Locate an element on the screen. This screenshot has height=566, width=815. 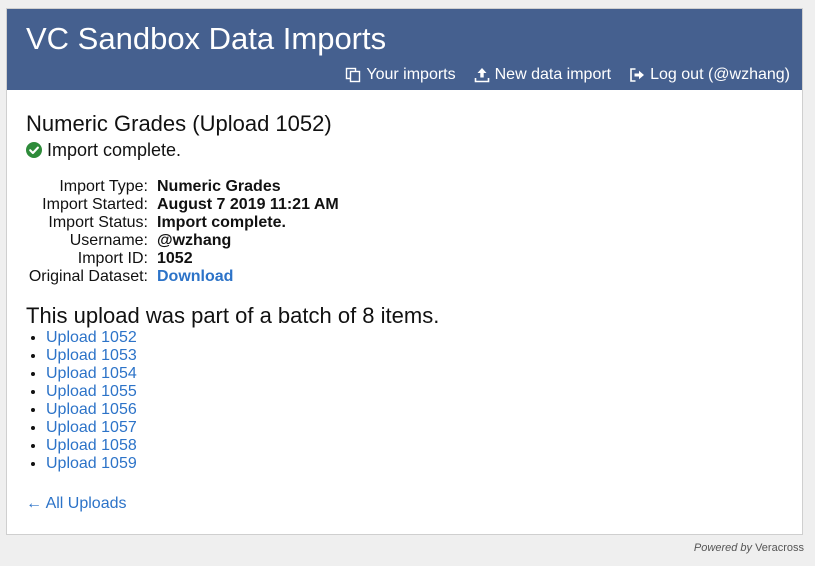
detail-row-import-id: Import ID: 1052 is located at coordinates (406, 259).